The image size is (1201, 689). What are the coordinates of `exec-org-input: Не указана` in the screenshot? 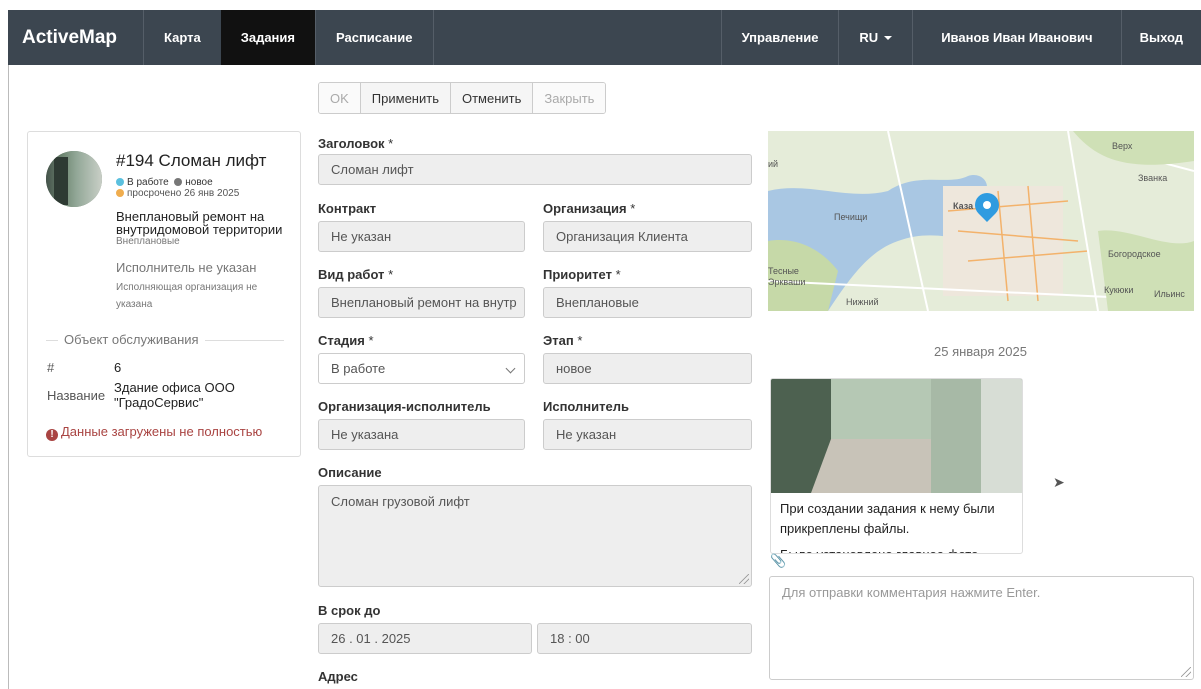 It's located at (421, 434).